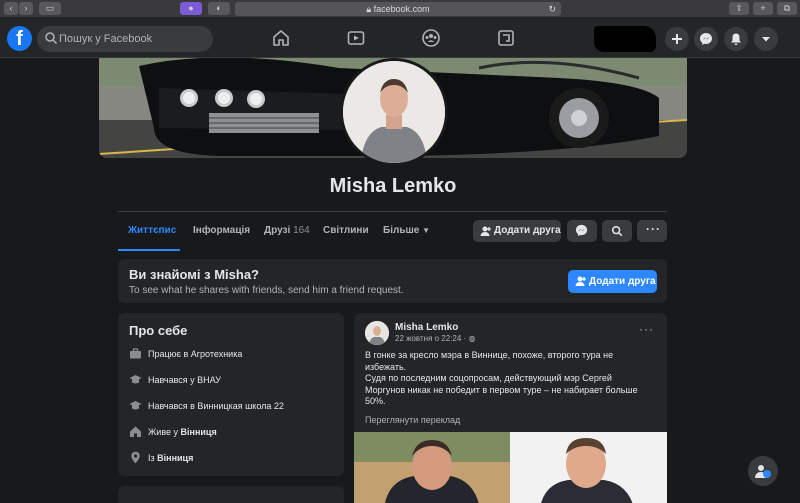 This screenshot has width=800, height=503. I want to click on about-item-prefix: Із, so click(153, 458).